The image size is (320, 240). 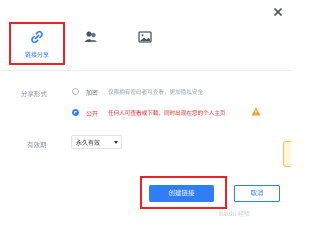 What do you see at coordinates (287, 154) in the screenshot?
I see `side-feedback-tab` at bounding box center [287, 154].